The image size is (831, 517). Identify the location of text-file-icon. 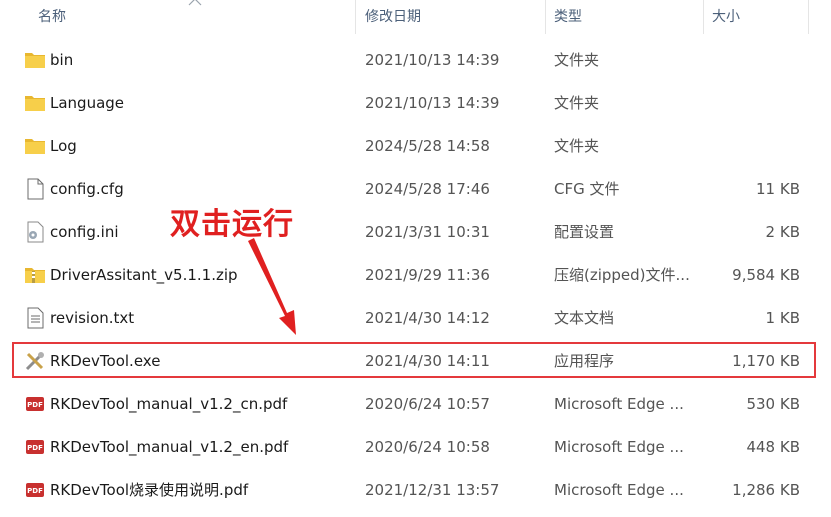
(35, 318).